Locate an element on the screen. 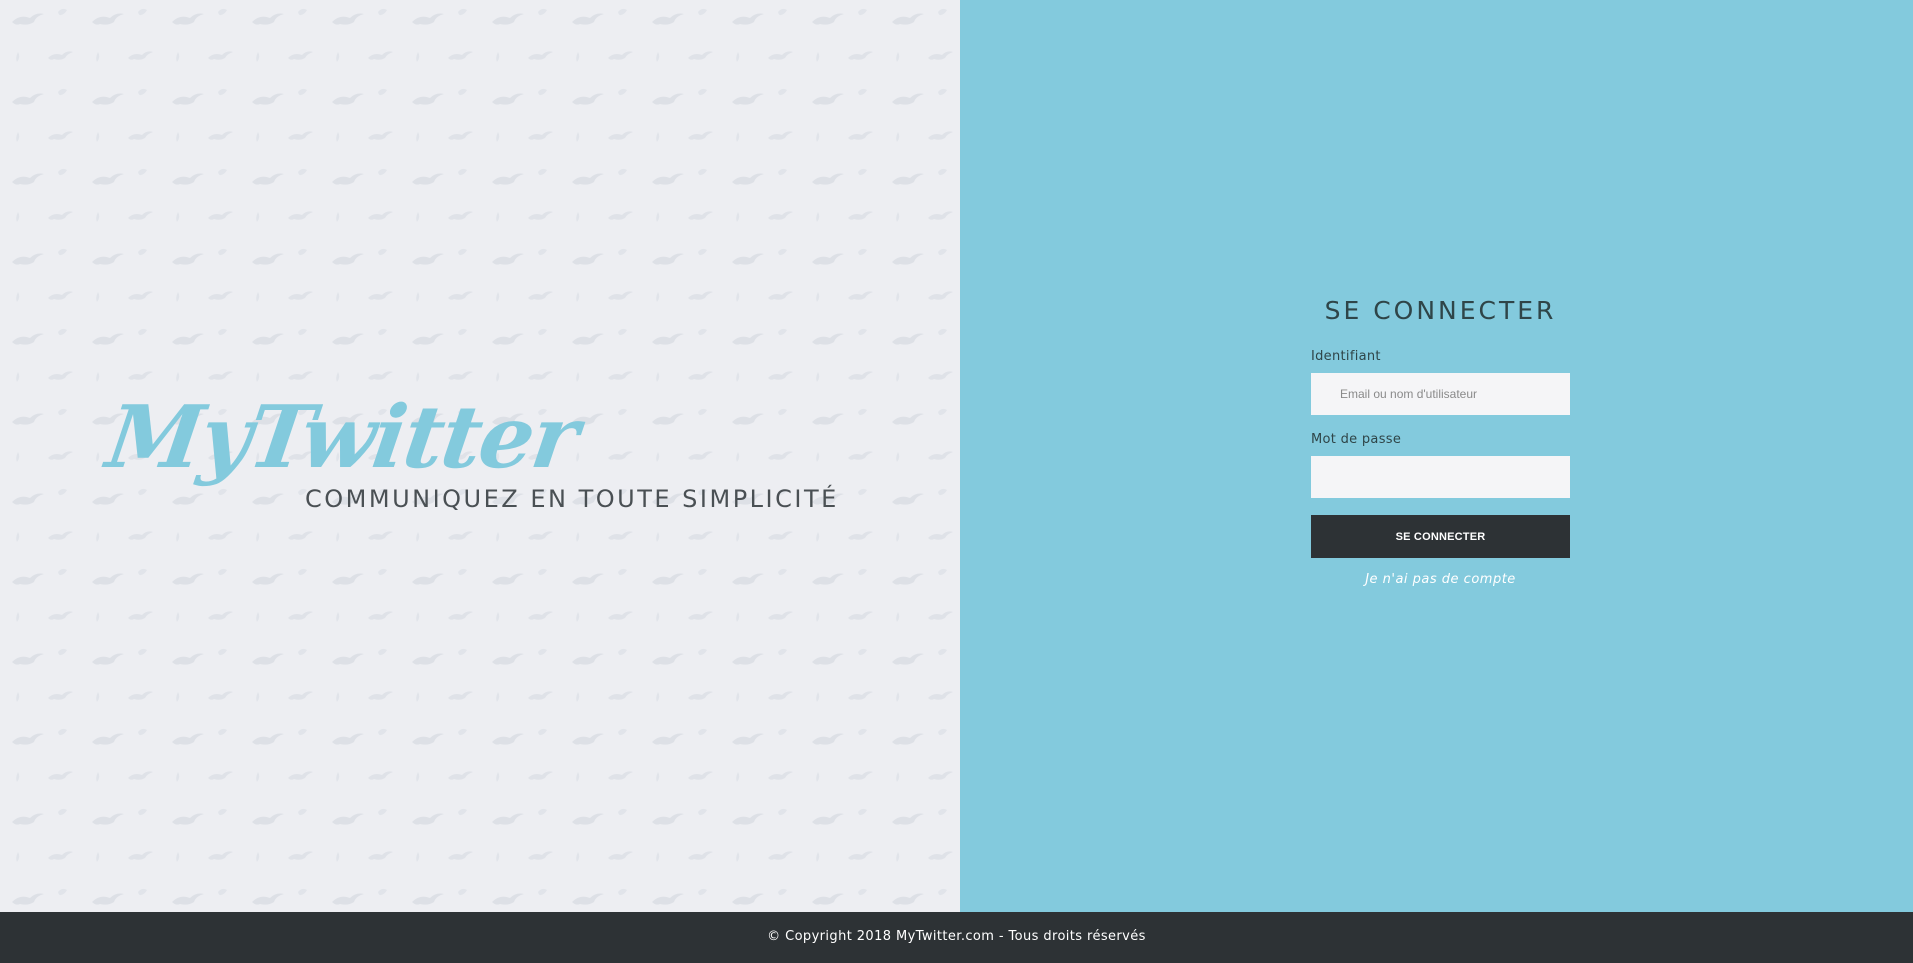 Image resolution: width=1913 pixels, height=963 pixels. username-label: Identifiant is located at coordinates (1346, 356).